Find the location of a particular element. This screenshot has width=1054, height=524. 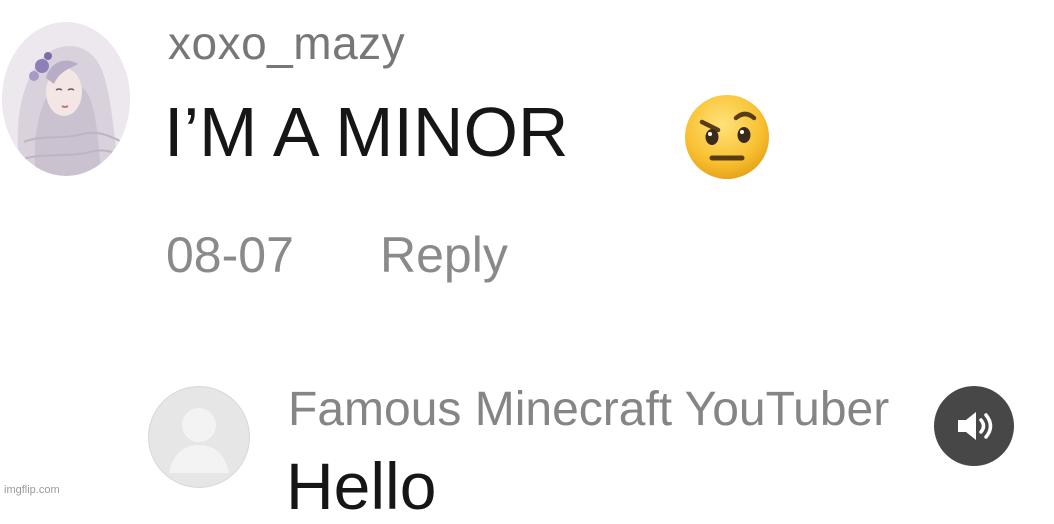

sound-button is located at coordinates (974, 426).